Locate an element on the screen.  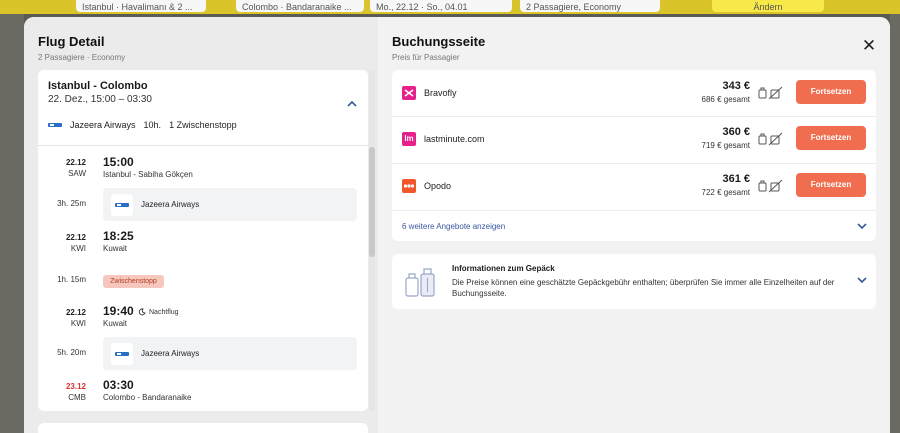
lastminute-logo-icon: lm is located at coordinates (409, 139).